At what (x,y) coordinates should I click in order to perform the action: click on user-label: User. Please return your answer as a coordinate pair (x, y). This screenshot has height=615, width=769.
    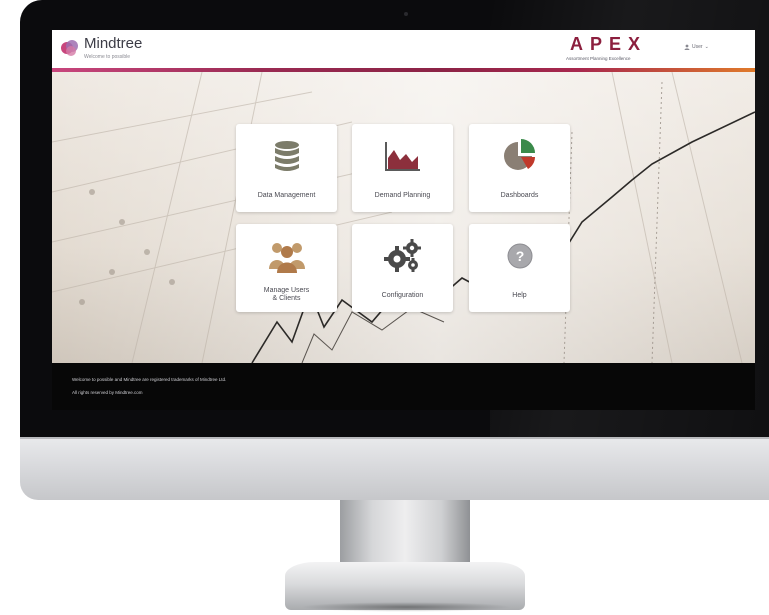
    Looking at the image, I should click on (697, 47).